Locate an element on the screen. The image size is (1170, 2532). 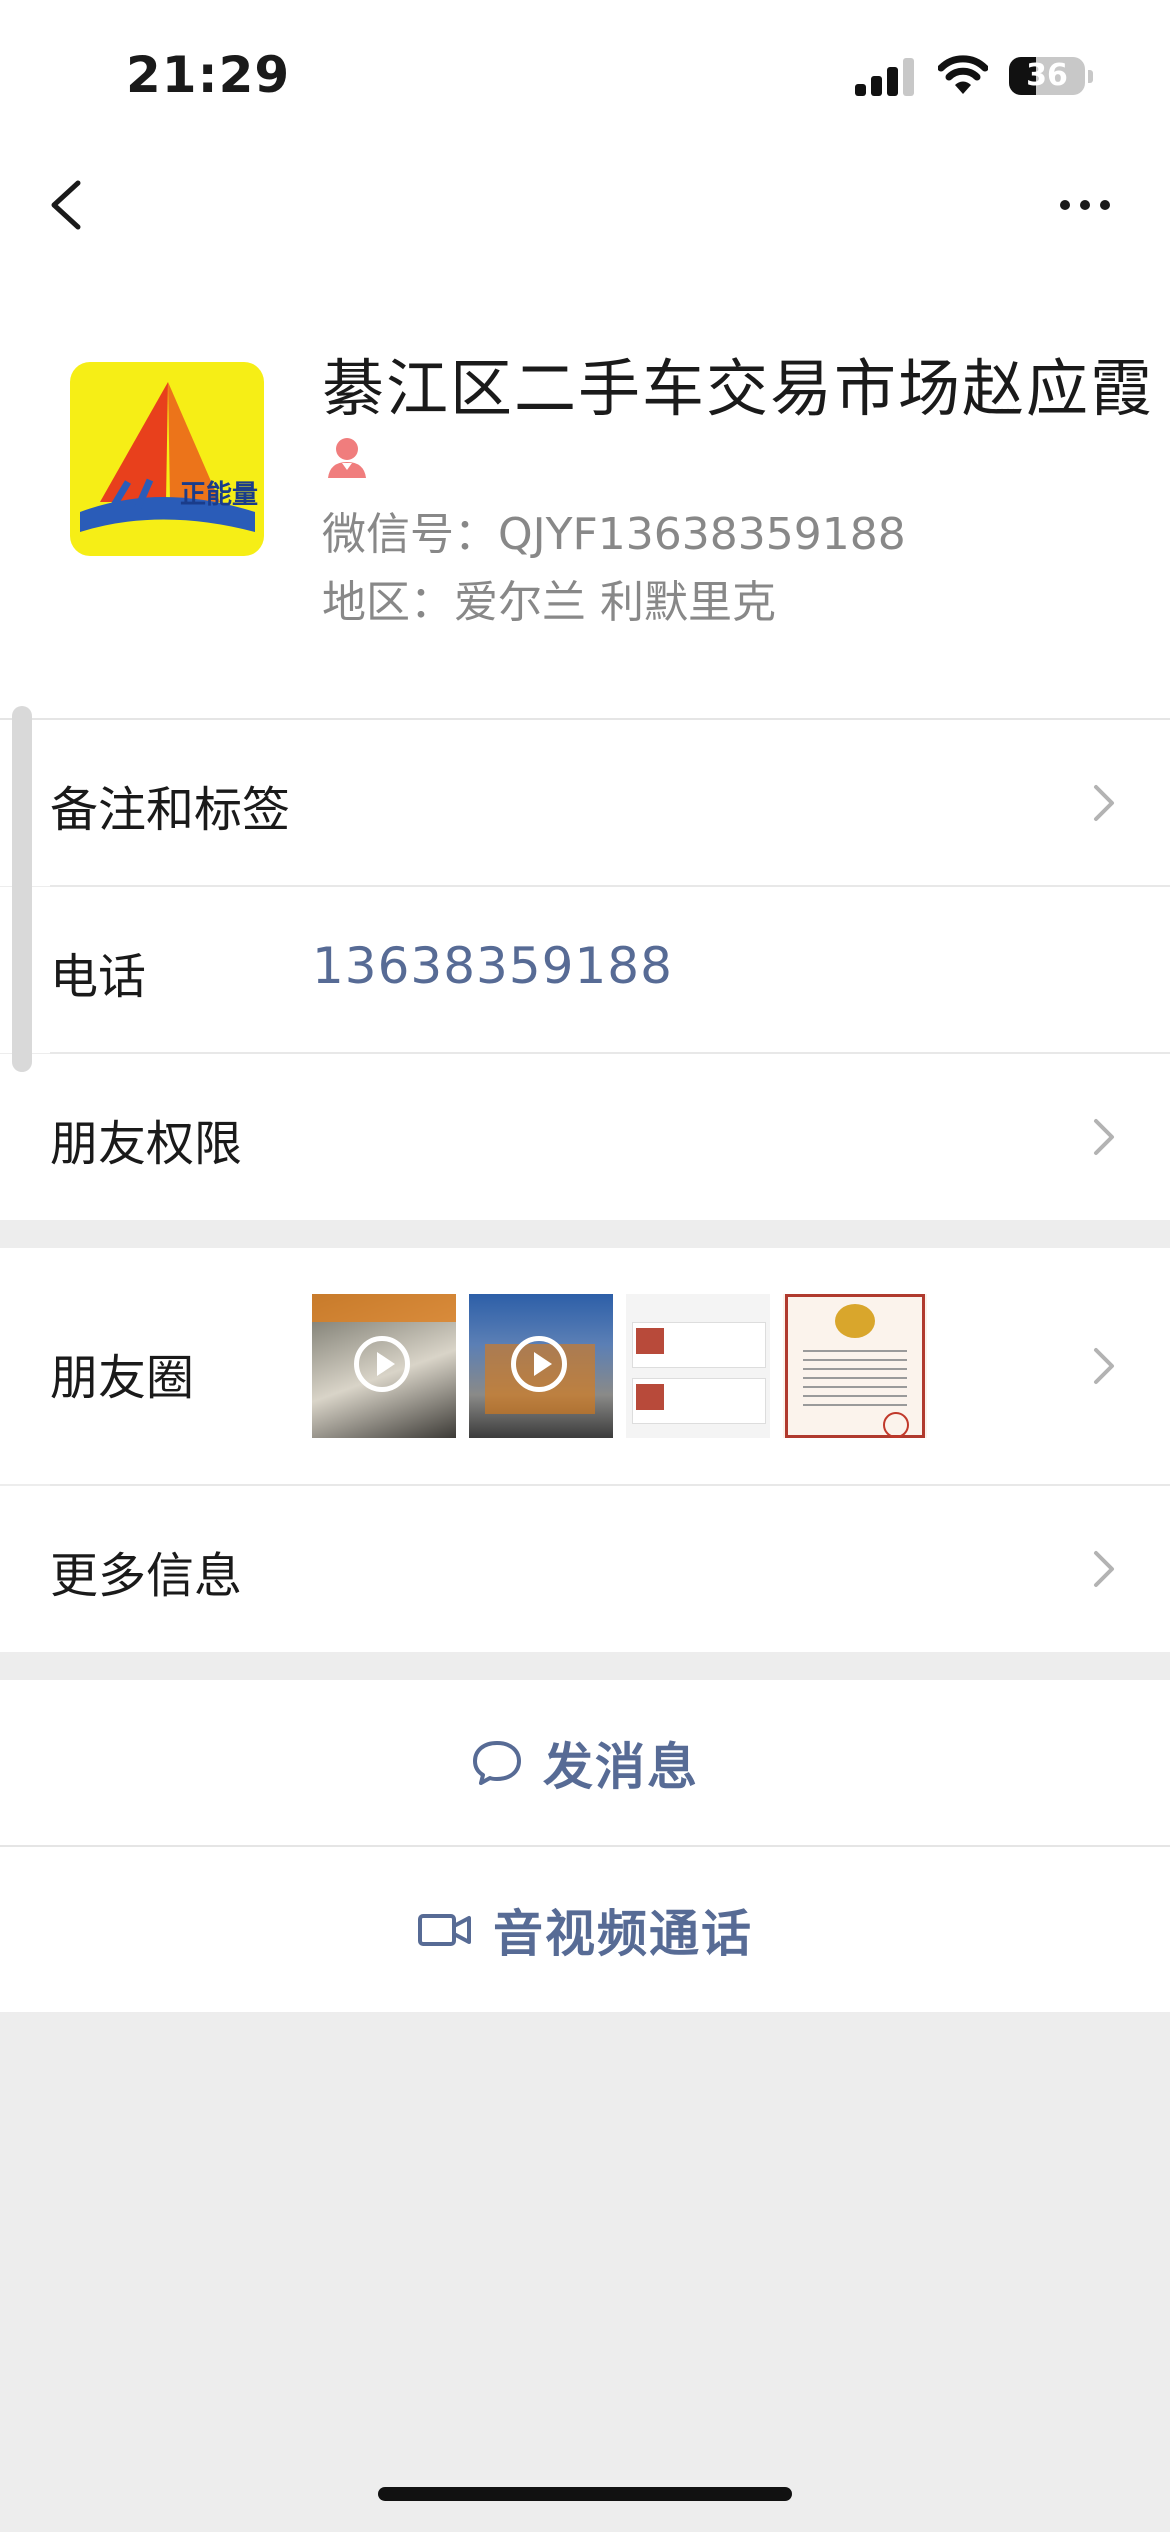
video-camera-icon is located at coordinates (444, 1929).